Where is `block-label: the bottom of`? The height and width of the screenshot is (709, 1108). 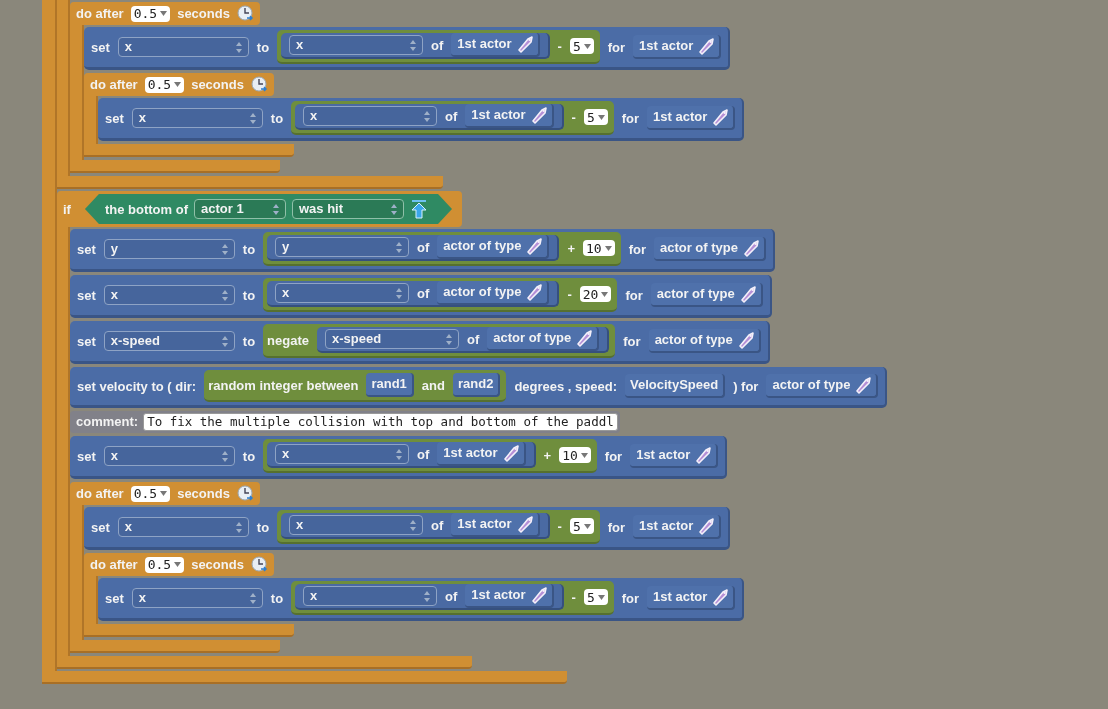 block-label: the bottom of is located at coordinates (146, 209).